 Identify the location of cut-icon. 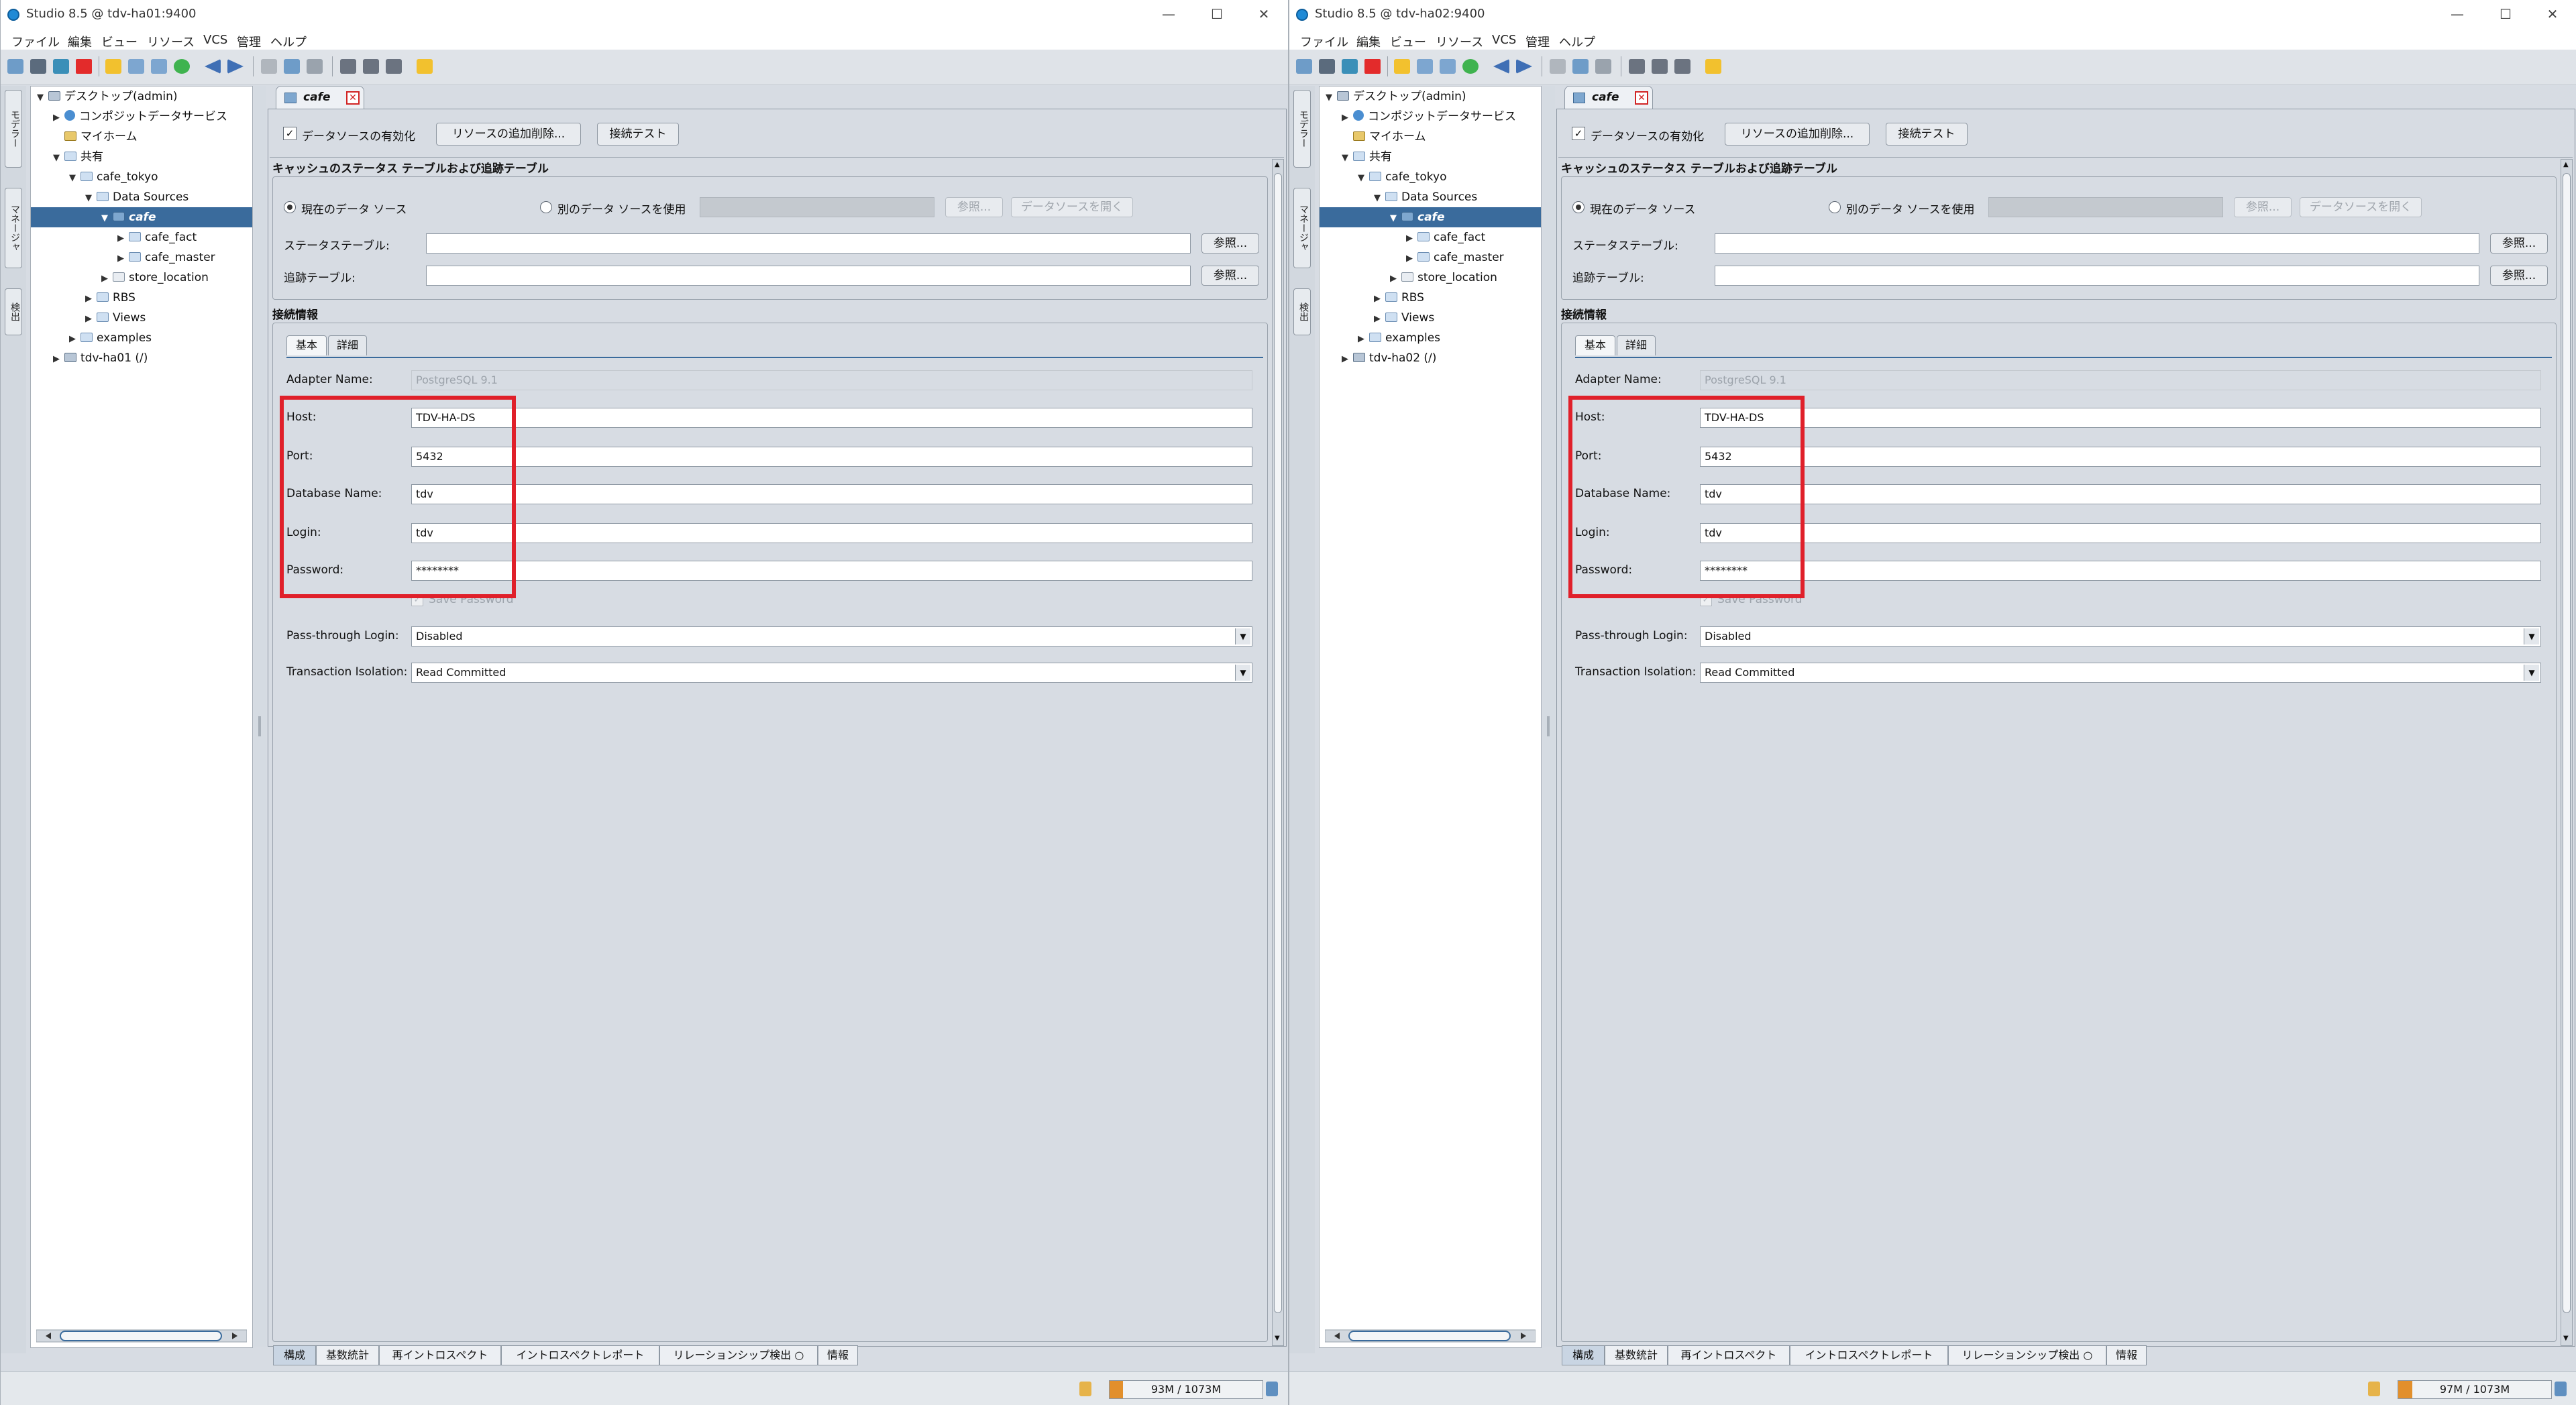
(1558, 67).